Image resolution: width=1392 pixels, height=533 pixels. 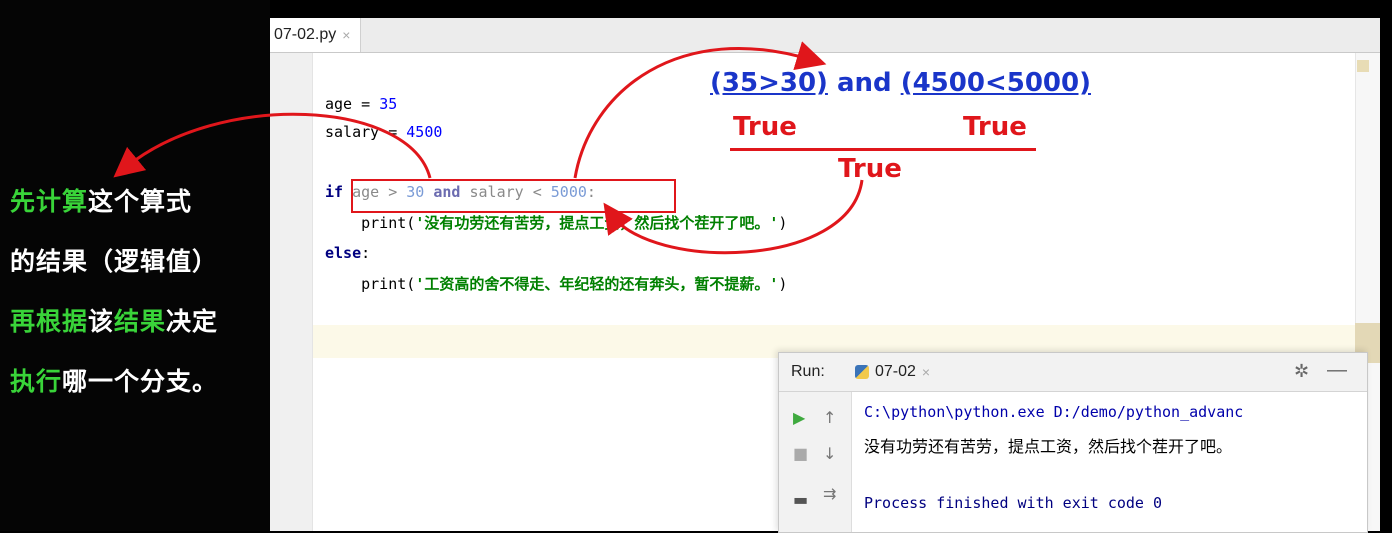 What do you see at coordinates (140, 381) in the screenshot?
I see `caption-text: 哪一个分支。` at bounding box center [140, 381].